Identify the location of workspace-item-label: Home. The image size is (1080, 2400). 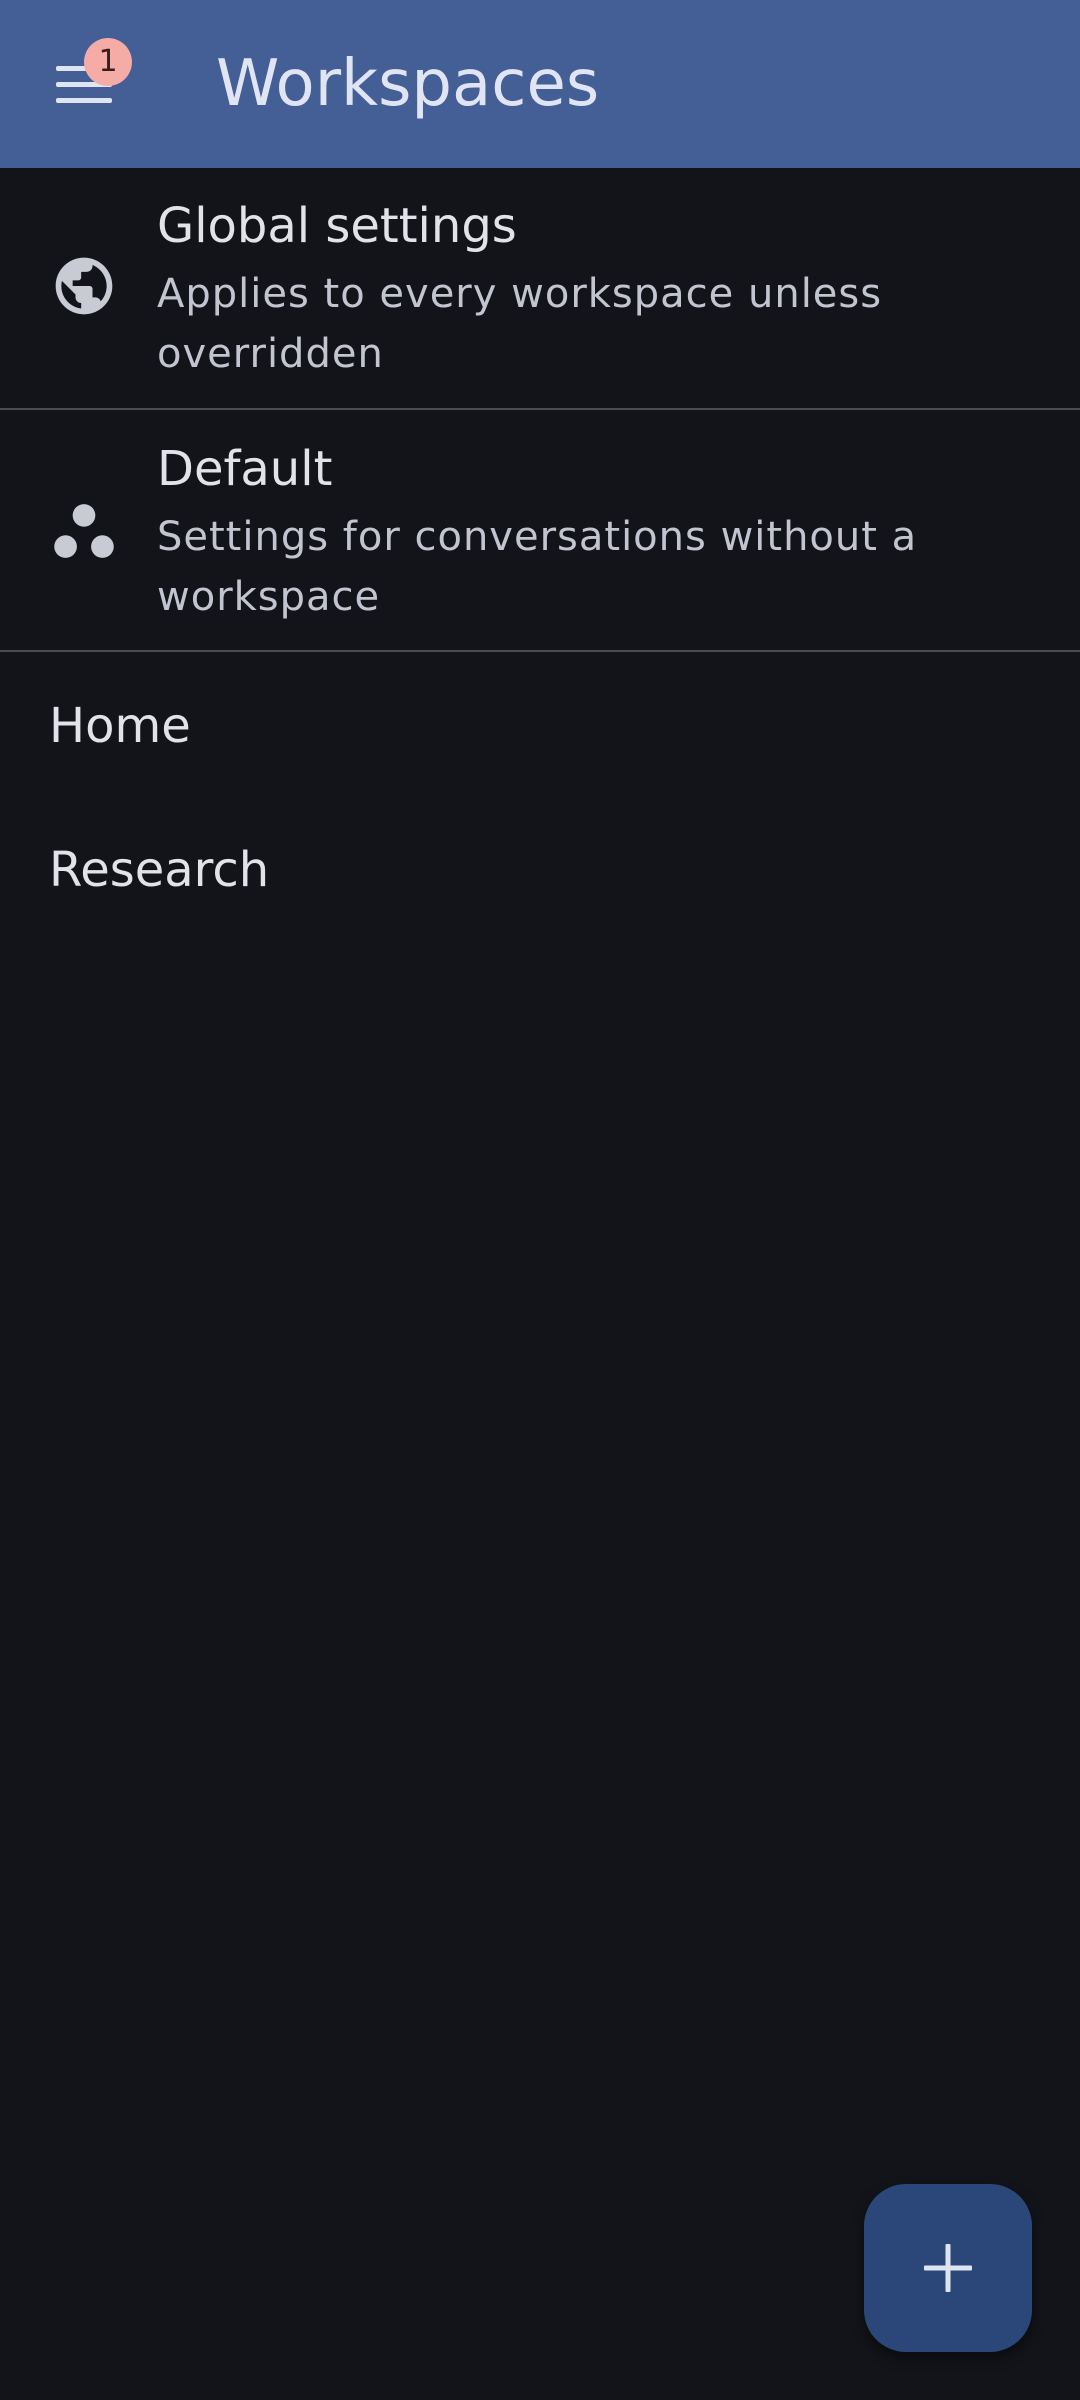
(120, 726).